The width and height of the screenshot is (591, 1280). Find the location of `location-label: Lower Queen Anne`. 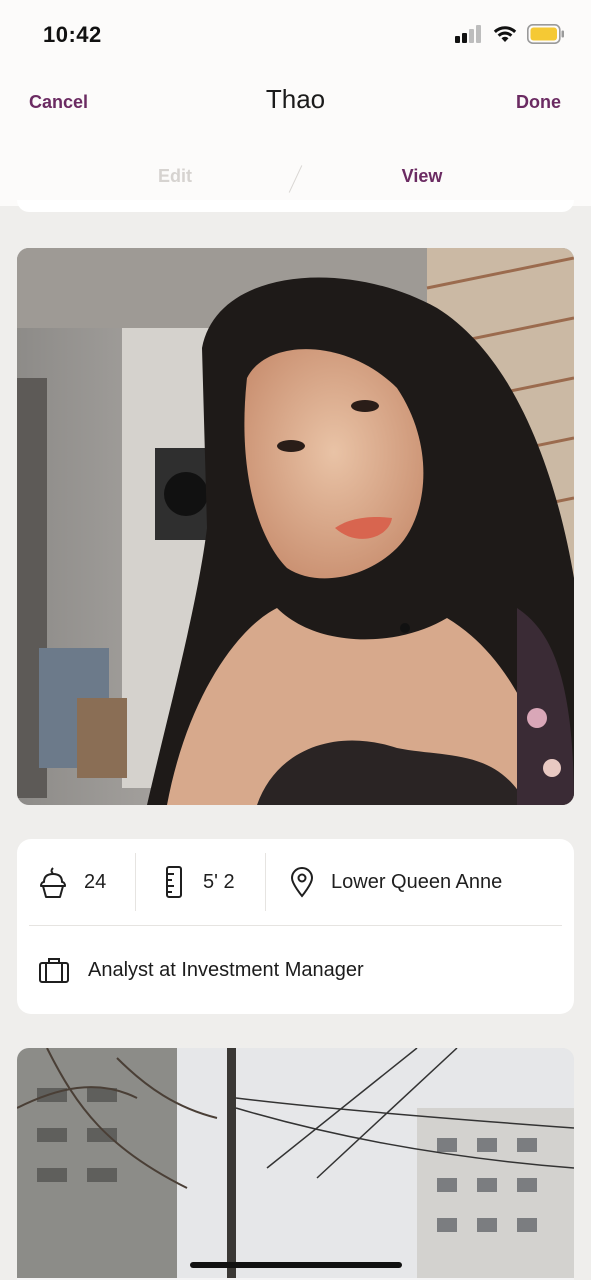

location-label: Lower Queen Anne is located at coordinates (417, 881).